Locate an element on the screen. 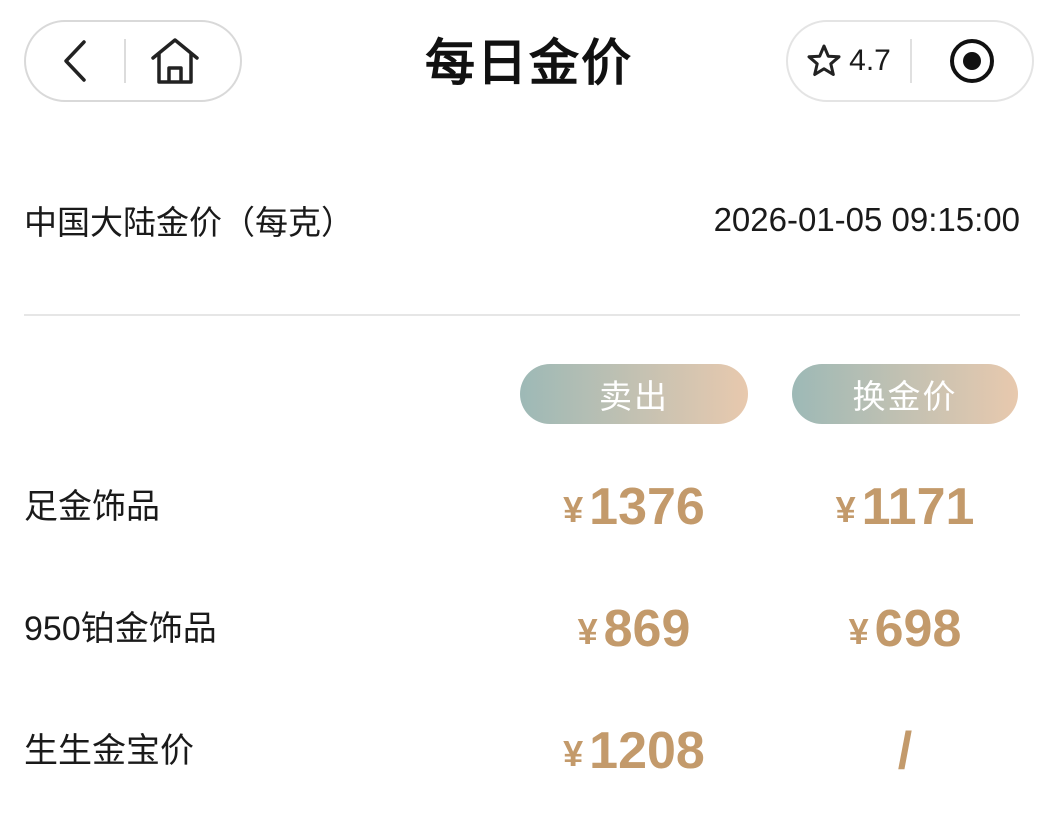  chevron-left-icon is located at coordinates (75, 61).